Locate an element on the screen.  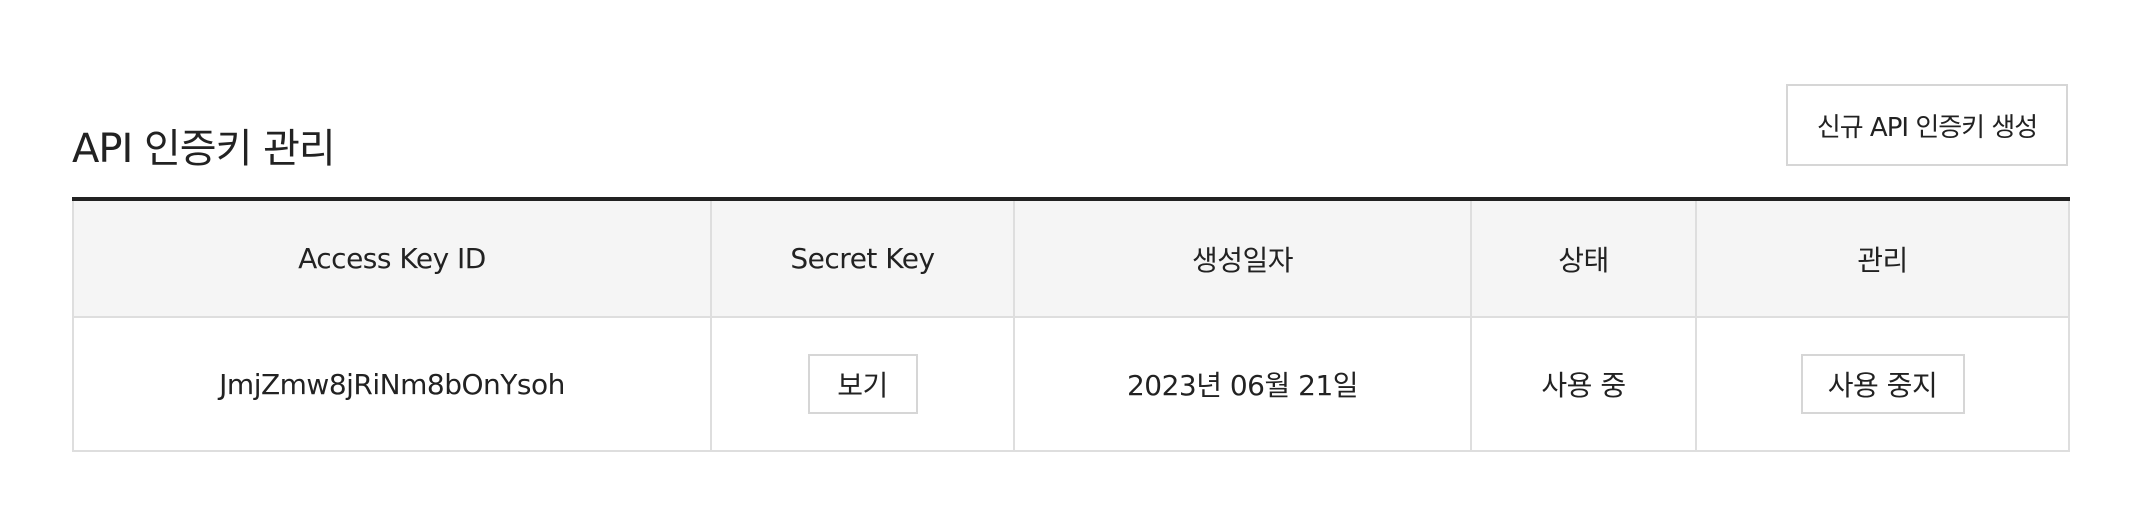
manage-cell: 사용 중지 is located at coordinates (1883, 385).